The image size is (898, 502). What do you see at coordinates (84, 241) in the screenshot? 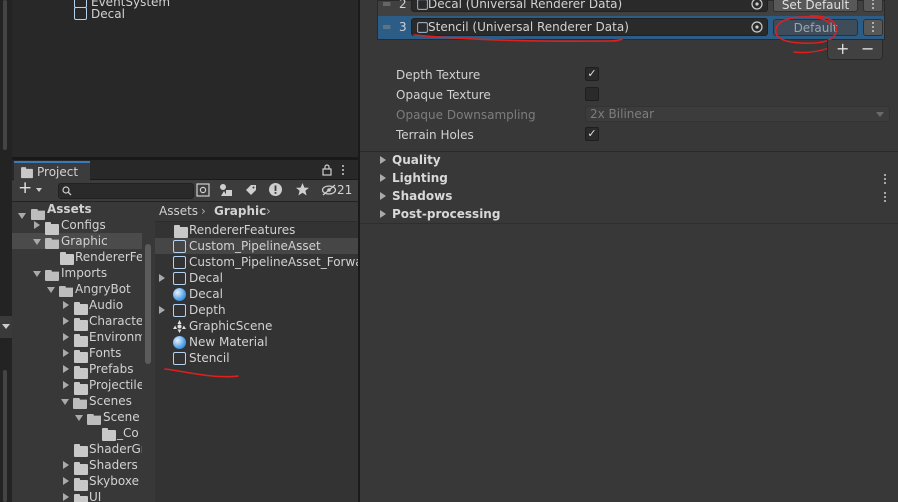
I see `tree-item: Graphic` at bounding box center [84, 241].